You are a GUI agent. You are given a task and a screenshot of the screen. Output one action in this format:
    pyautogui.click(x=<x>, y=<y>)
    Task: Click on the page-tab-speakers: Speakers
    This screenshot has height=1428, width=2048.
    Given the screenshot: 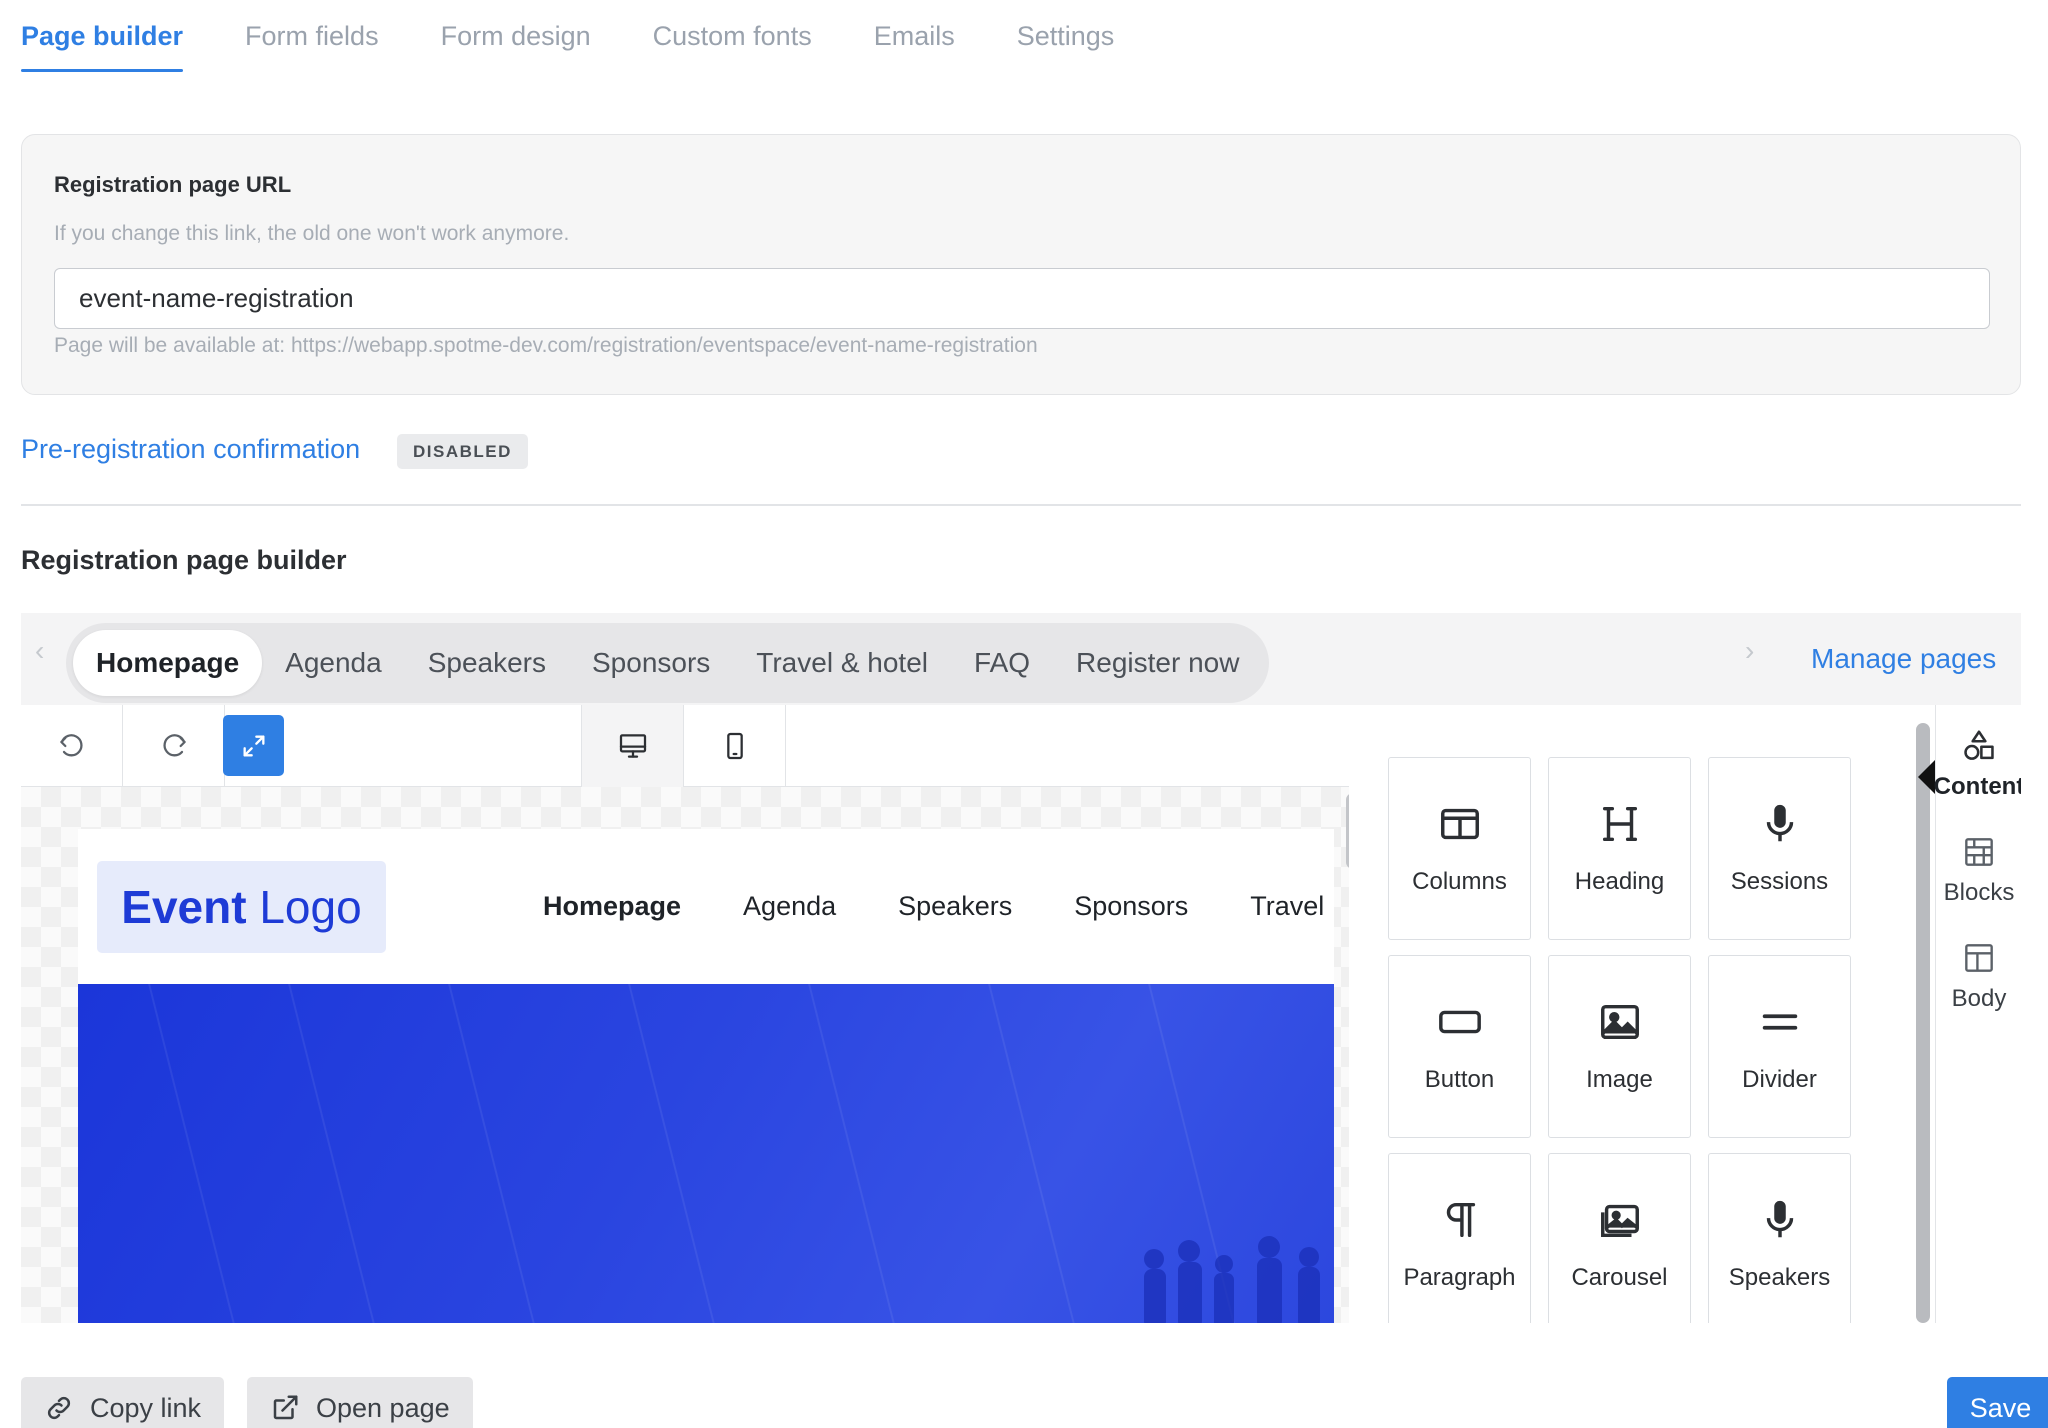 What is the action you would take?
    pyautogui.click(x=487, y=663)
    